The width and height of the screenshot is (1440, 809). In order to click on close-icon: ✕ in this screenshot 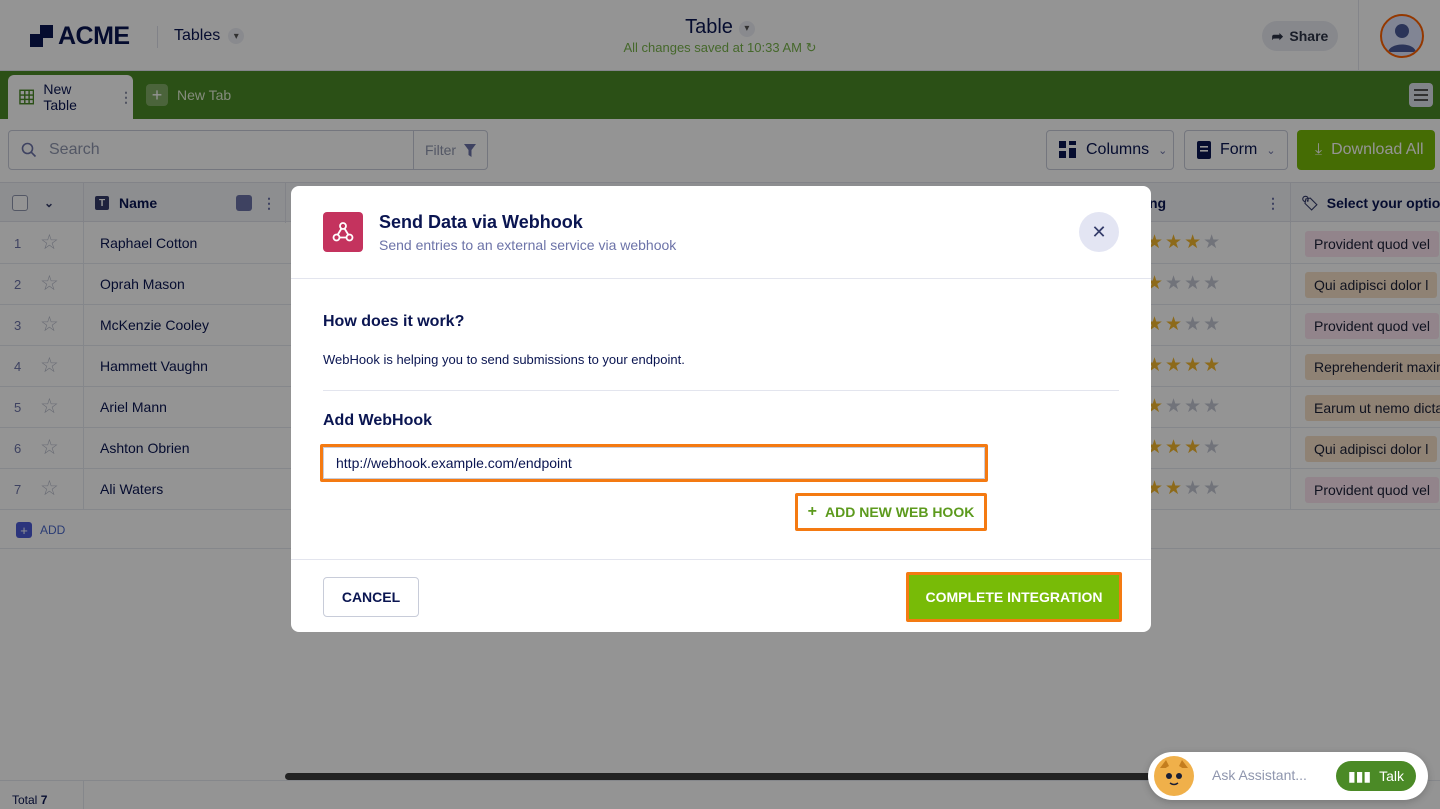, I will do `click(1099, 231)`.